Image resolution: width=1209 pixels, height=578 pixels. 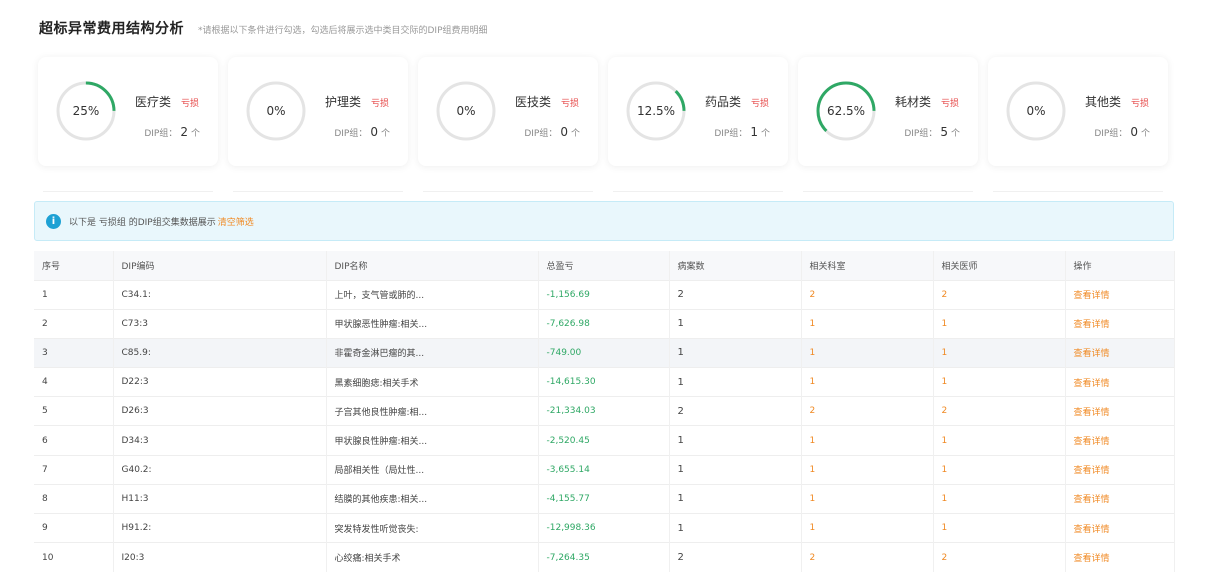 I want to click on row-dip-code: D34:3, so click(x=220, y=440).